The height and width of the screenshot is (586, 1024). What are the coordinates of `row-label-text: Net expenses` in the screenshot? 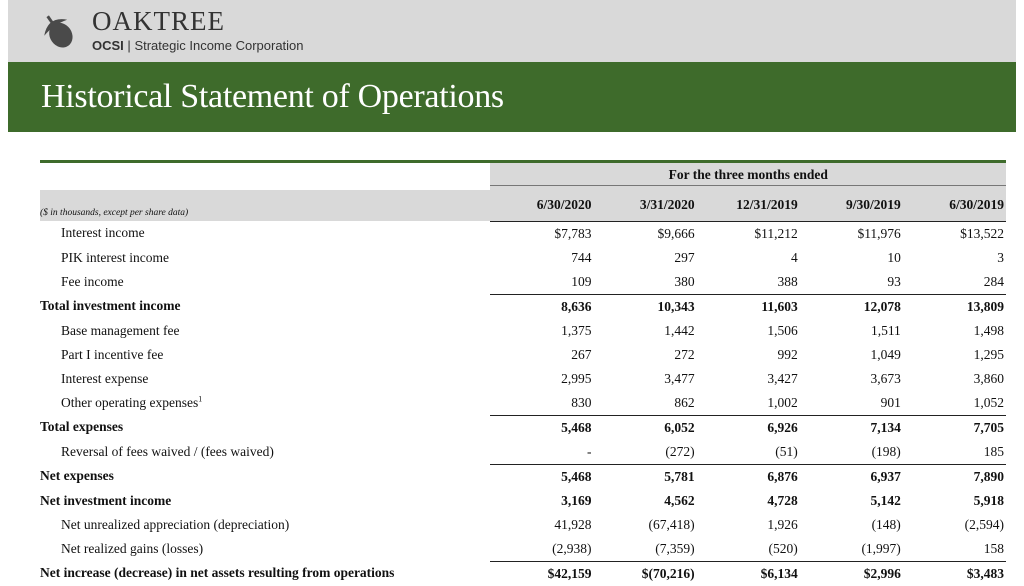 It's located at (77, 476).